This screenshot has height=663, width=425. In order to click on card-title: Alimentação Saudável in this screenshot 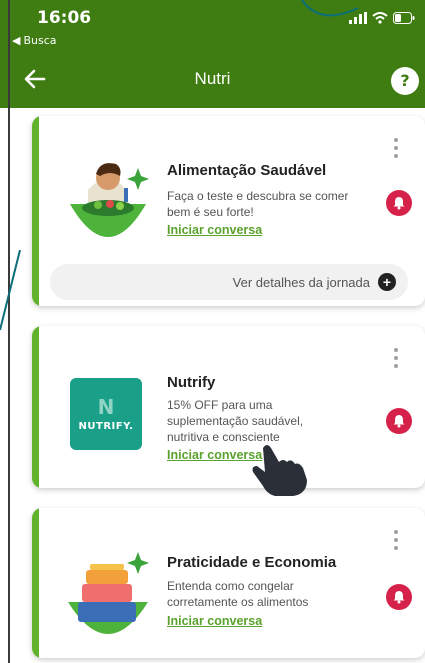, I will do `click(247, 170)`.